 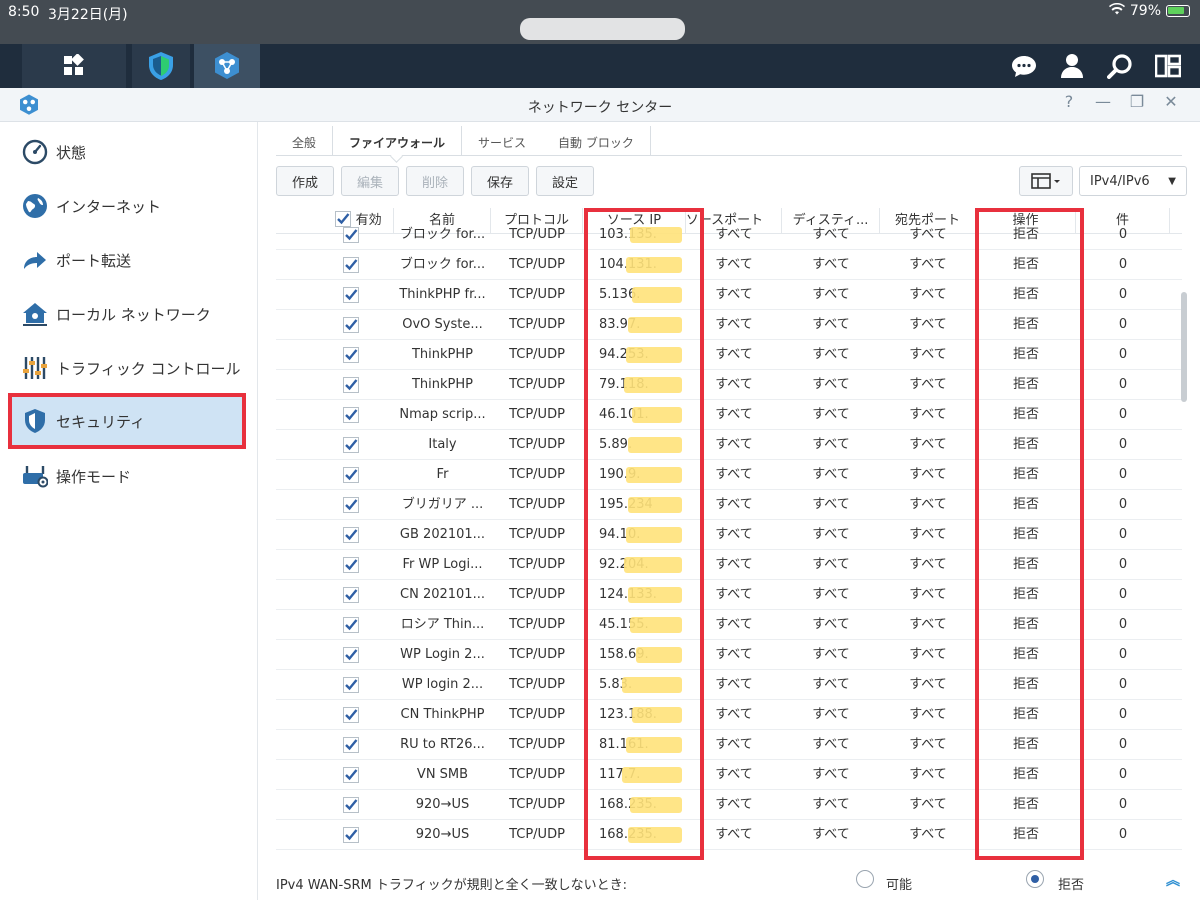 I want to click on sidebar-item-label: 状態, so click(x=71, y=152).